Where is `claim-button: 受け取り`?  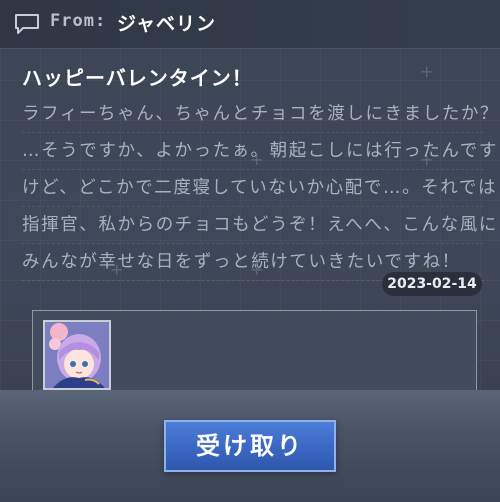 claim-button: 受け取り is located at coordinates (250, 446).